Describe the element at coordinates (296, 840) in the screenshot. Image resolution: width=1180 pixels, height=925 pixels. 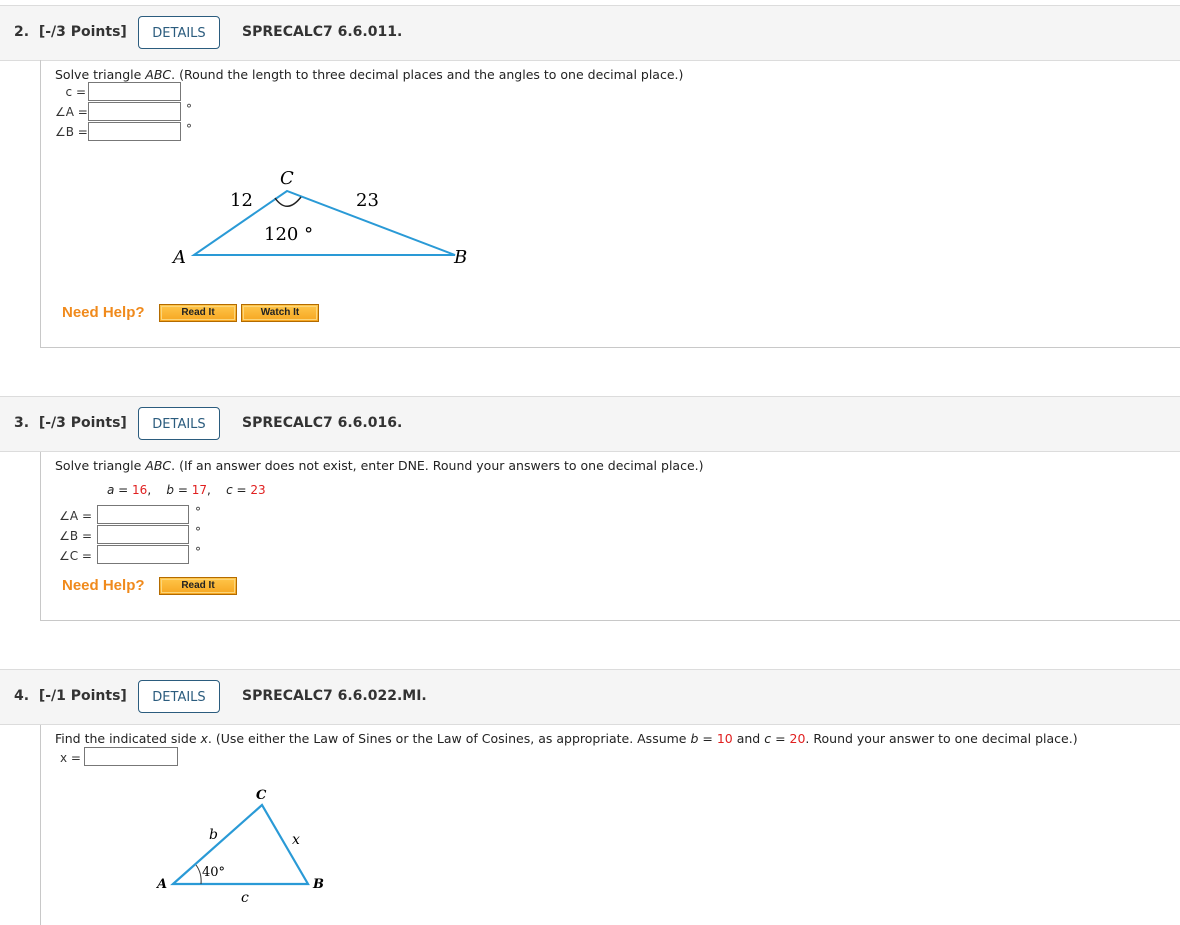
I see `side-label-x: x` at that location.